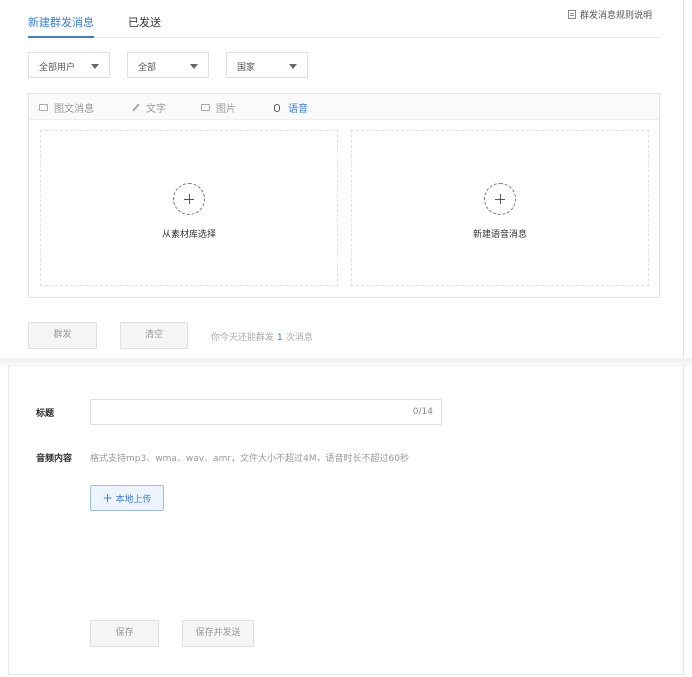 Image resolution: width=692 pixels, height=677 pixels. What do you see at coordinates (277, 107) in the screenshot?
I see `mic-icon` at bounding box center [277, 107].